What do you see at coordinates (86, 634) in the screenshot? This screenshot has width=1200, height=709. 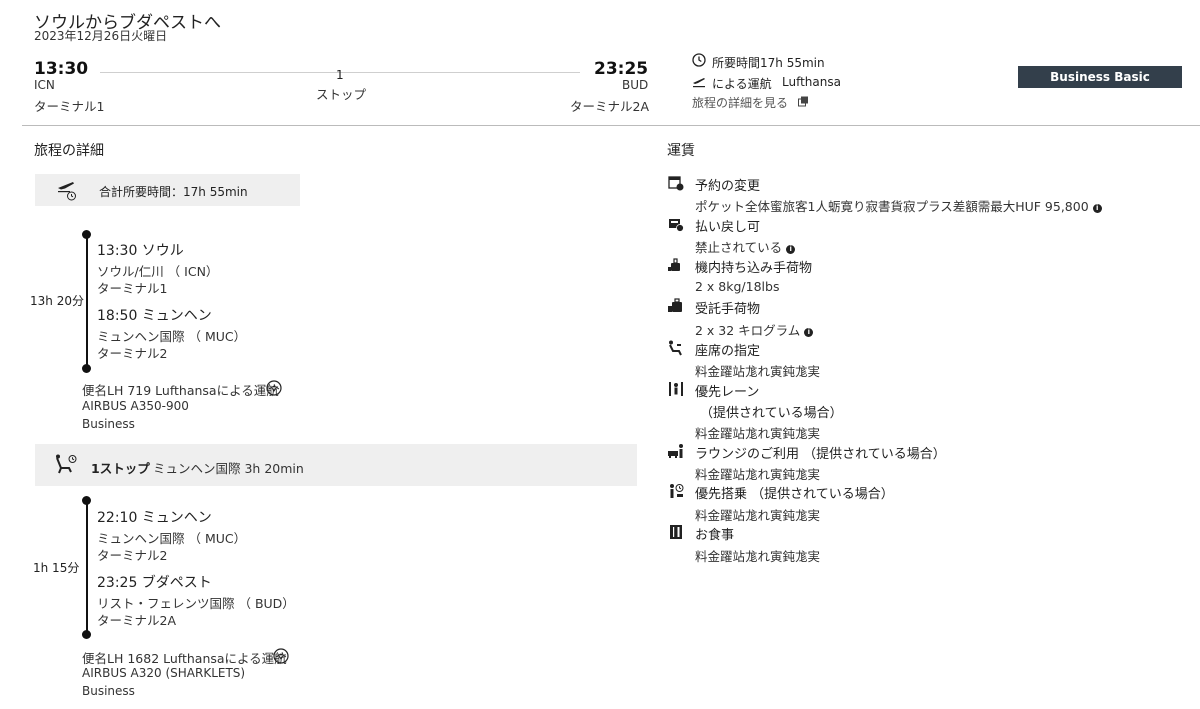 I see `segment2-arrival-dot` at bounding box center [86, 634].